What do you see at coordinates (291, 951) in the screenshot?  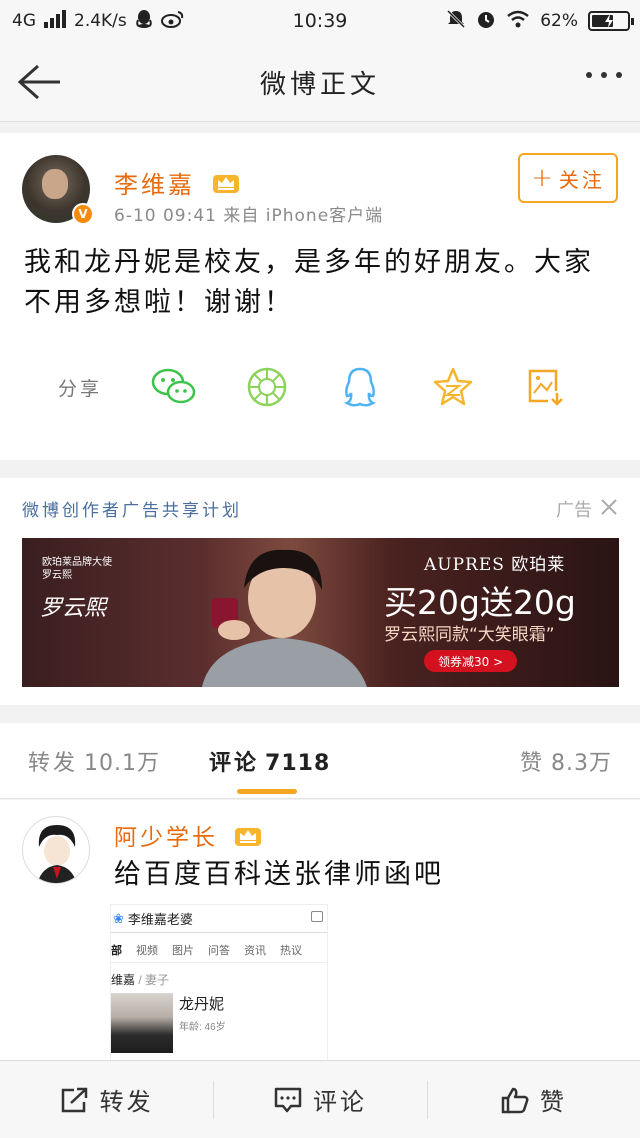 I see `image-tab: 热议` at bounding box center [291, 951].